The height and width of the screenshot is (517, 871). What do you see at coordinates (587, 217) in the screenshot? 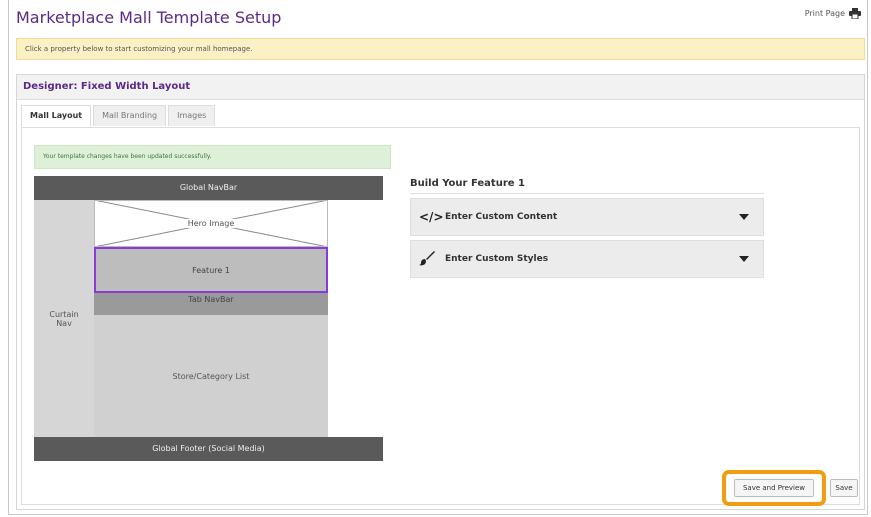
I see `custom-content-accordion: </> Enter Custom Content` at bounding box center [587, 217].